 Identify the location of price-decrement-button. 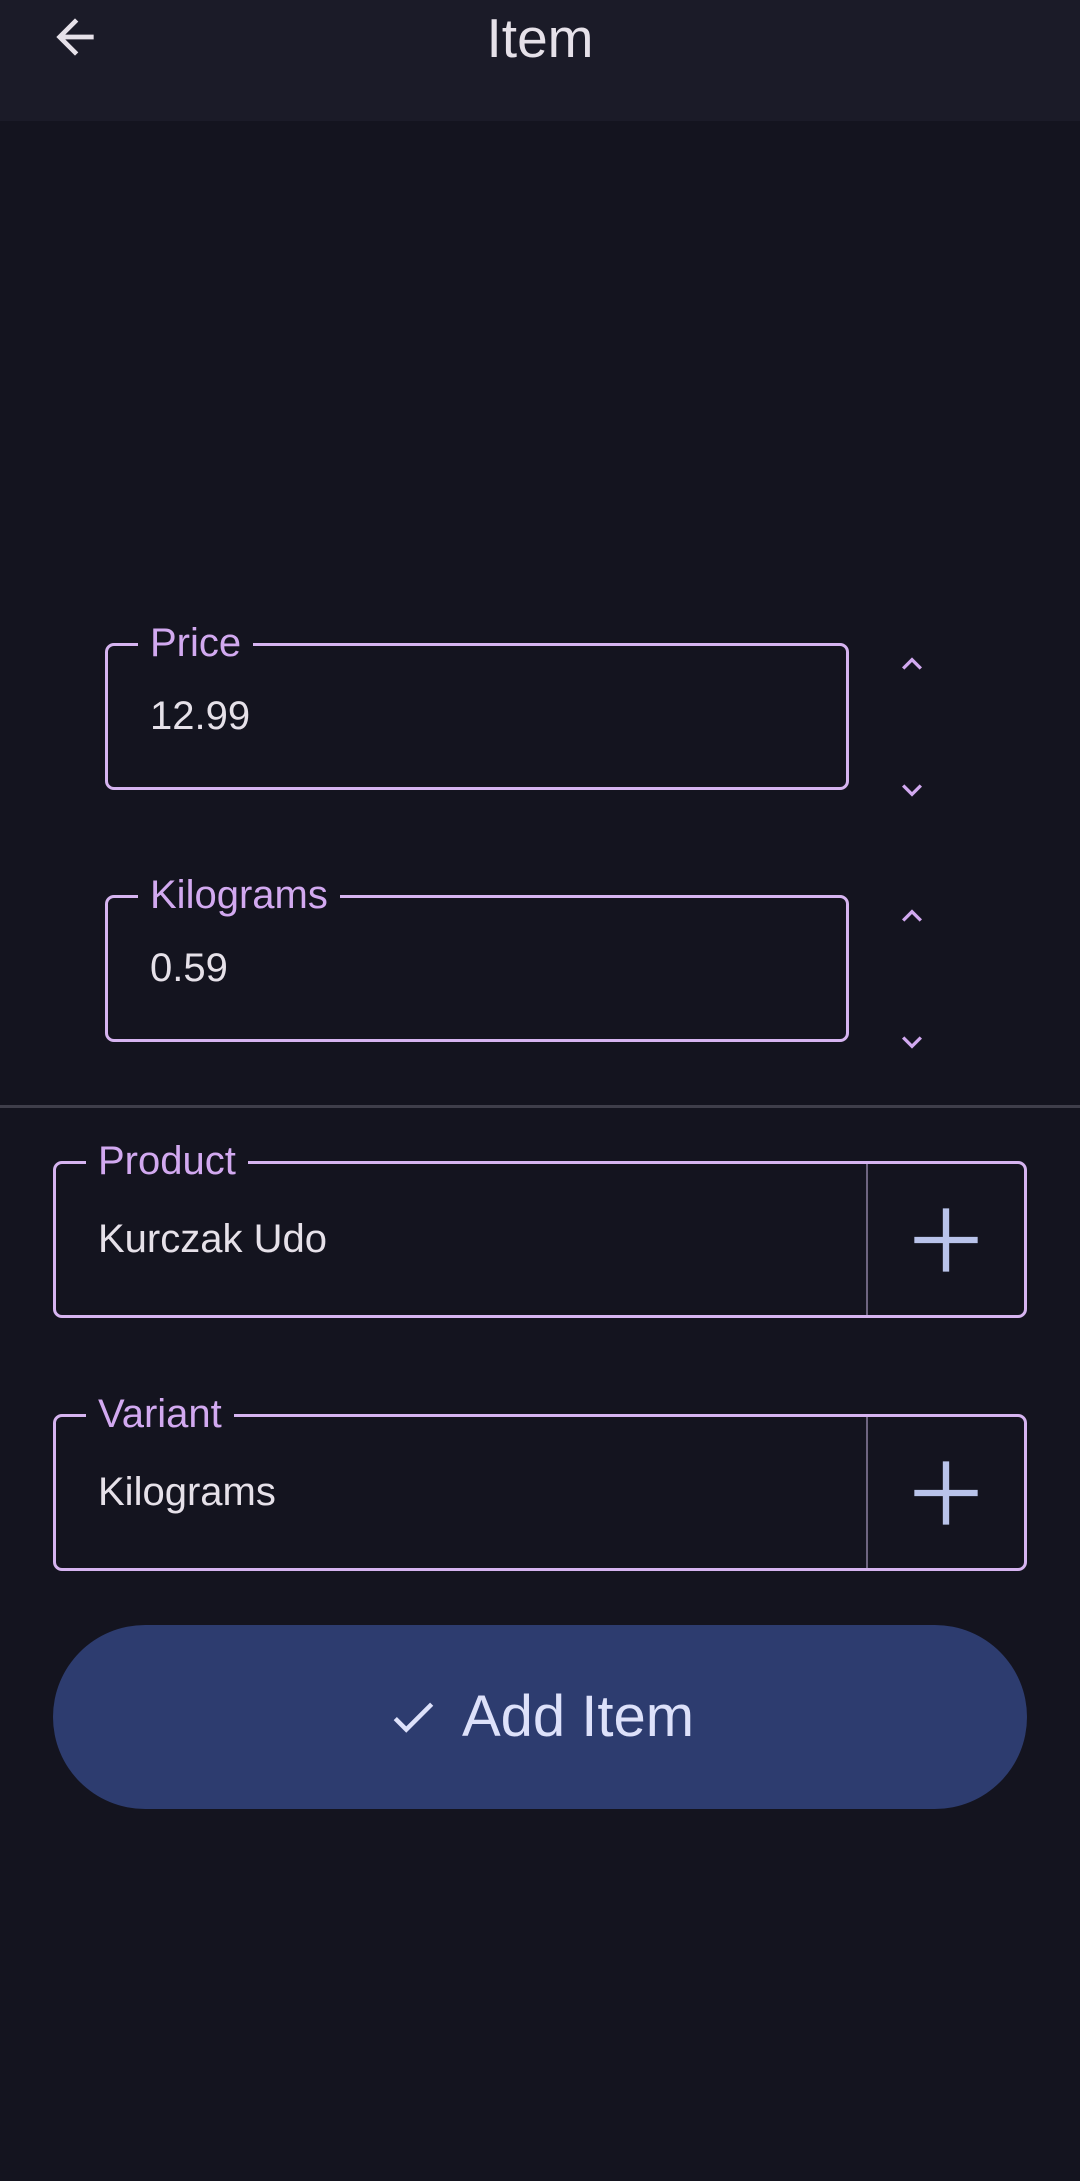
(912, 790).